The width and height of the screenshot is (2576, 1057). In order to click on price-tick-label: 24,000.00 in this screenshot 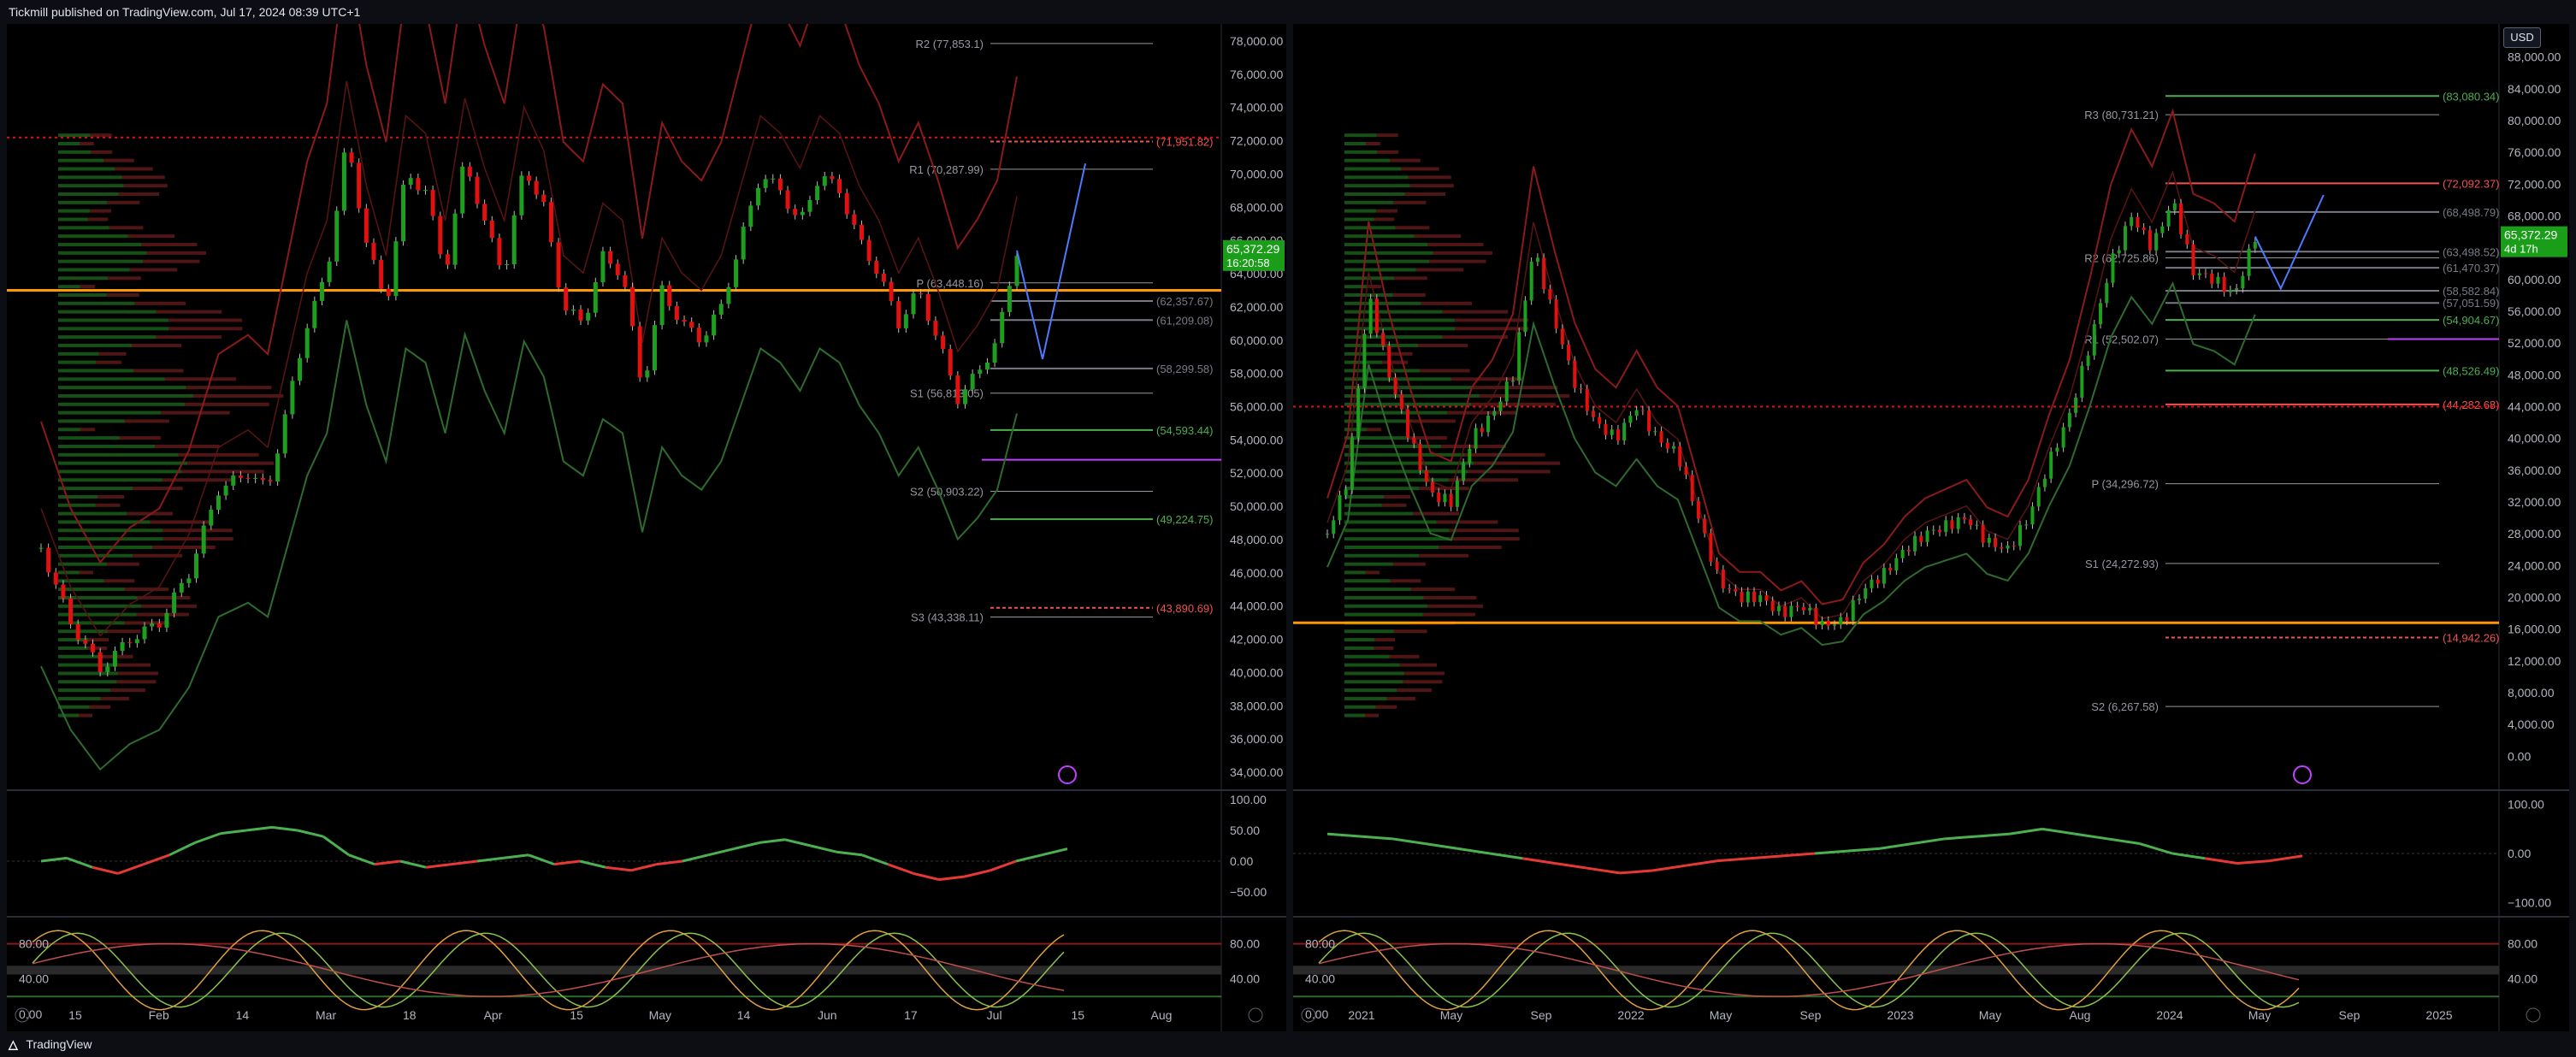, I will do `click(2534, 565)`.